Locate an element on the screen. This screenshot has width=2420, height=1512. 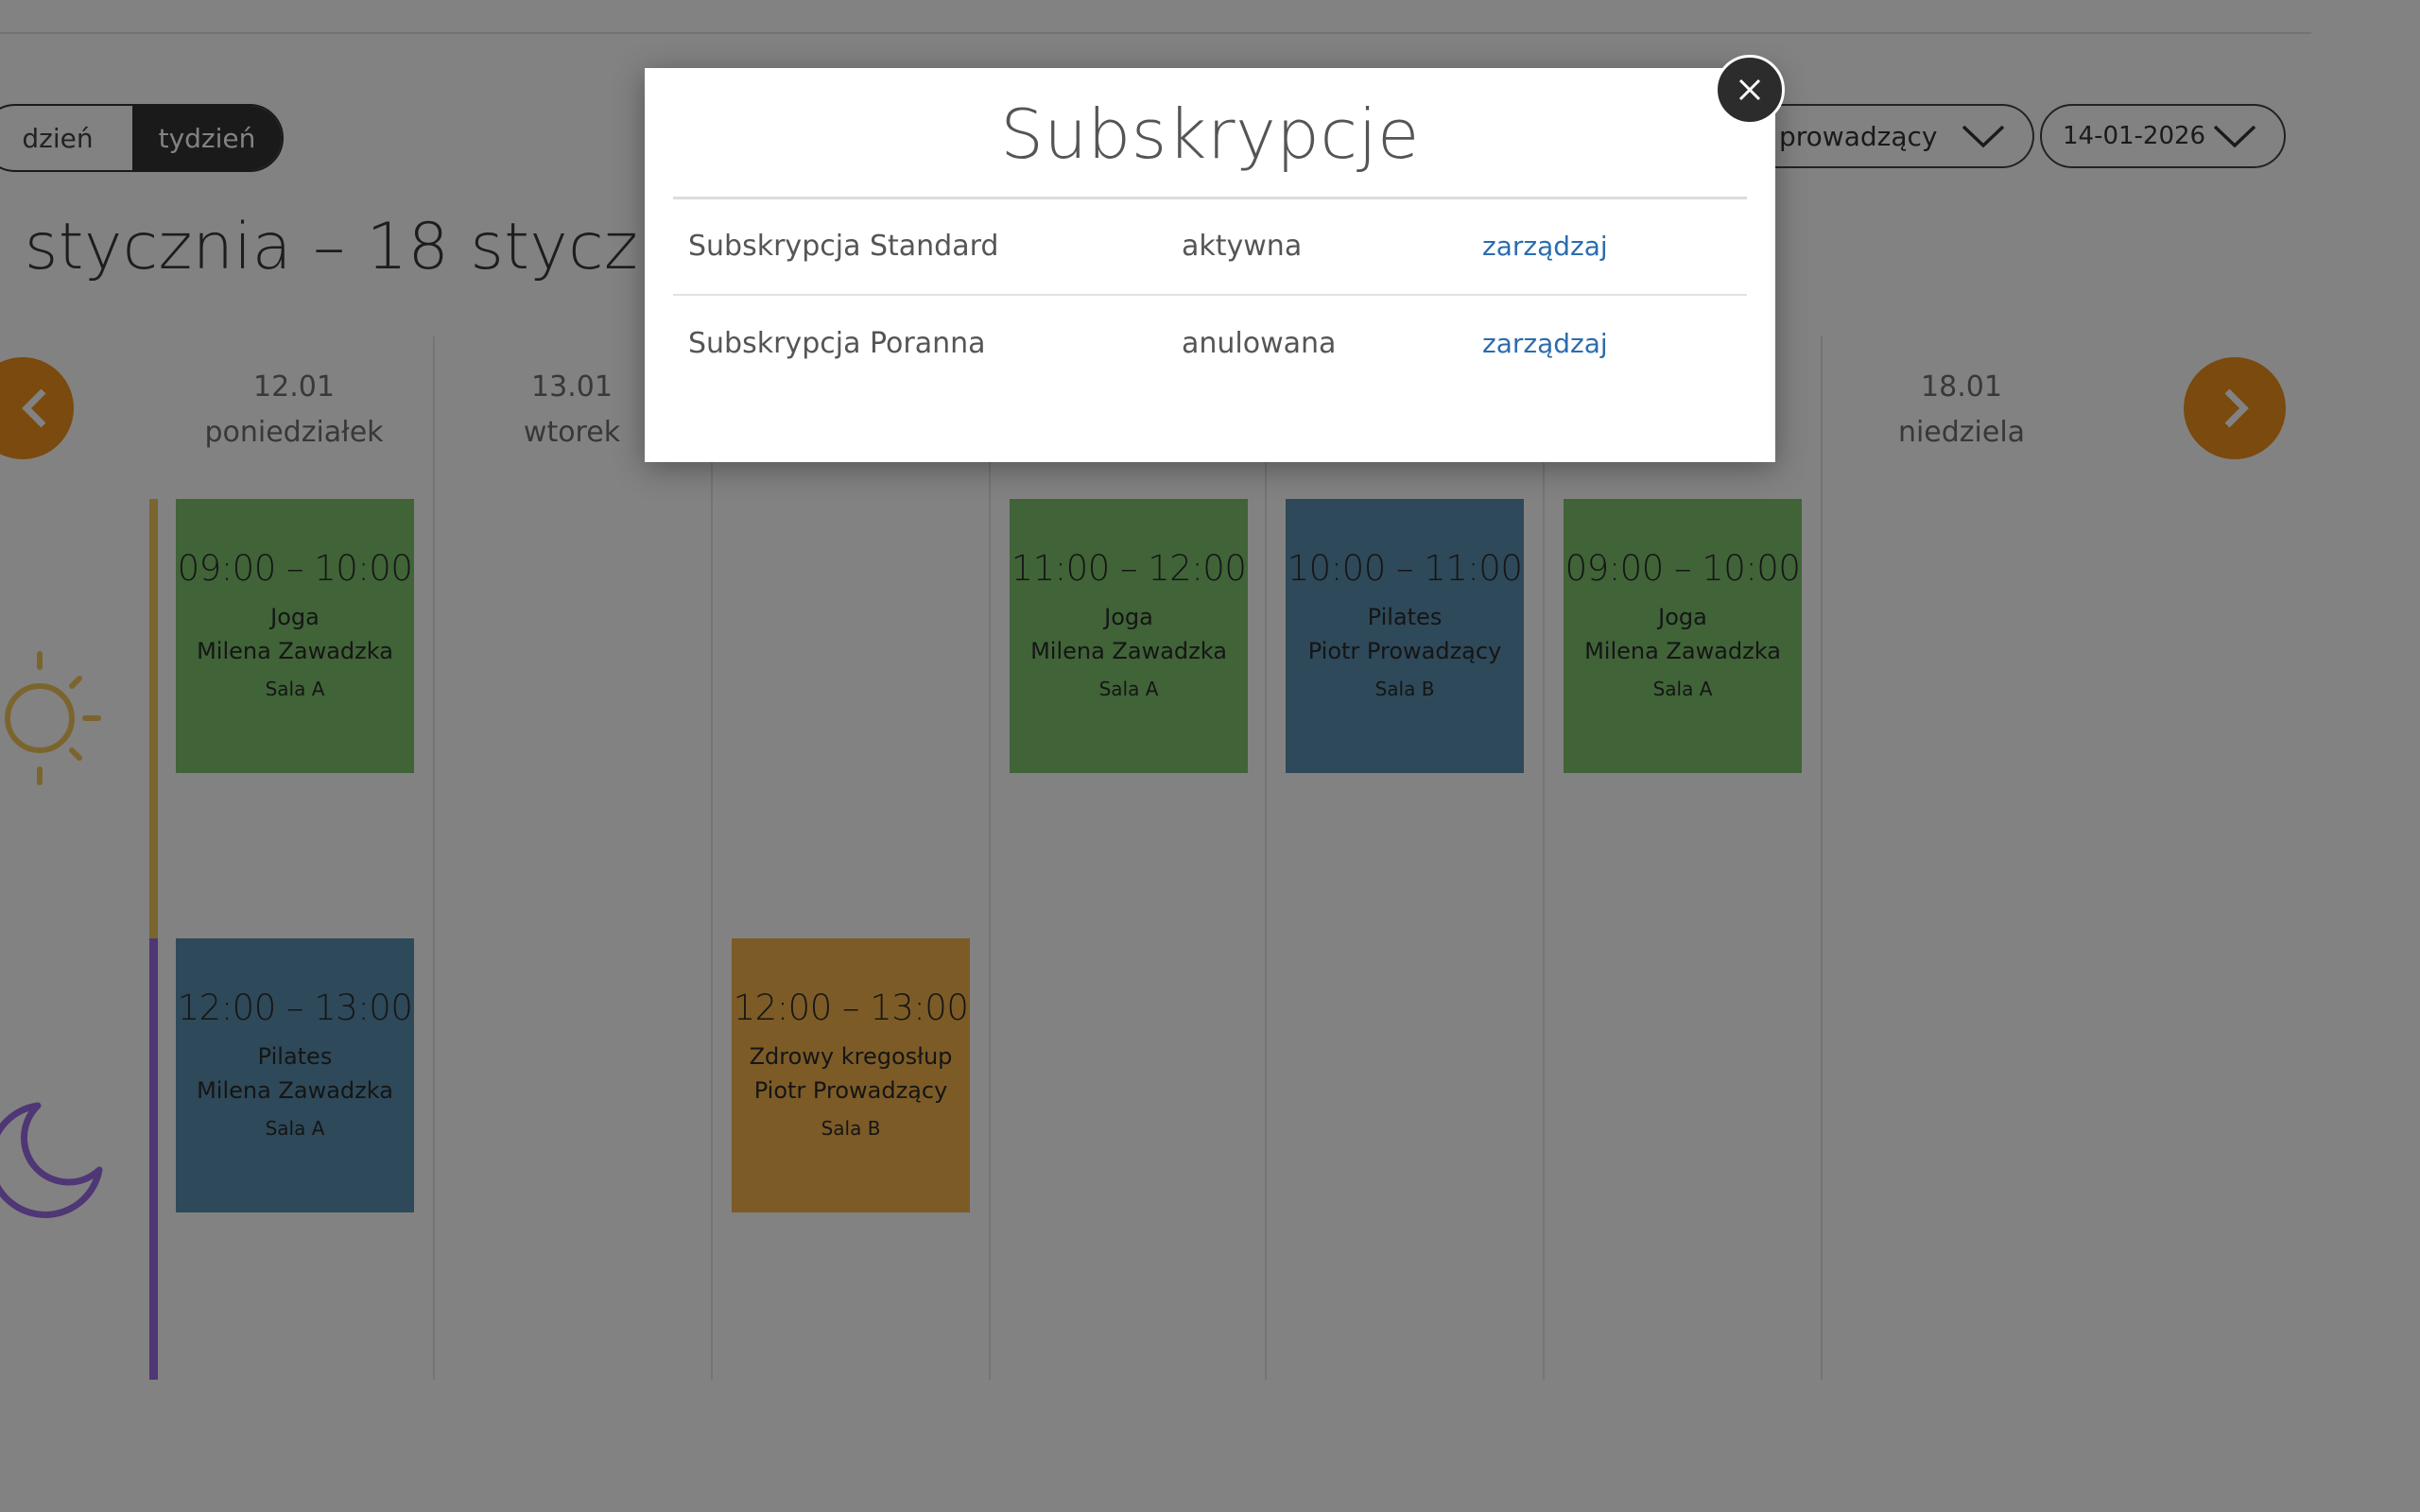
table-row: Subskrypcja Standard aktywna zarządzaj is located at coordinates (1210, 246).